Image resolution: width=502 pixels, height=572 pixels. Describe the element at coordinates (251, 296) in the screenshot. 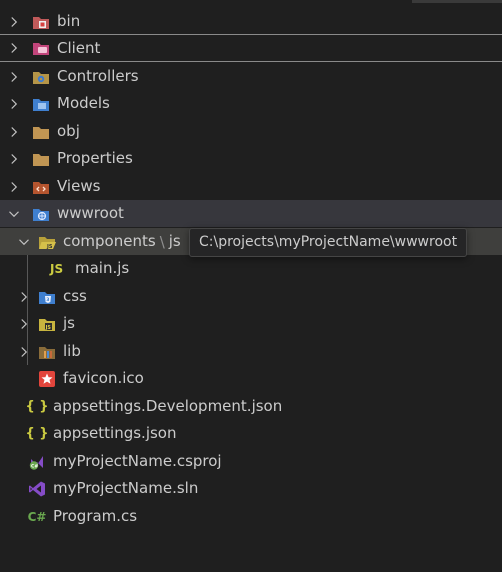

I see `tree-item-css: 3 css` at that location.